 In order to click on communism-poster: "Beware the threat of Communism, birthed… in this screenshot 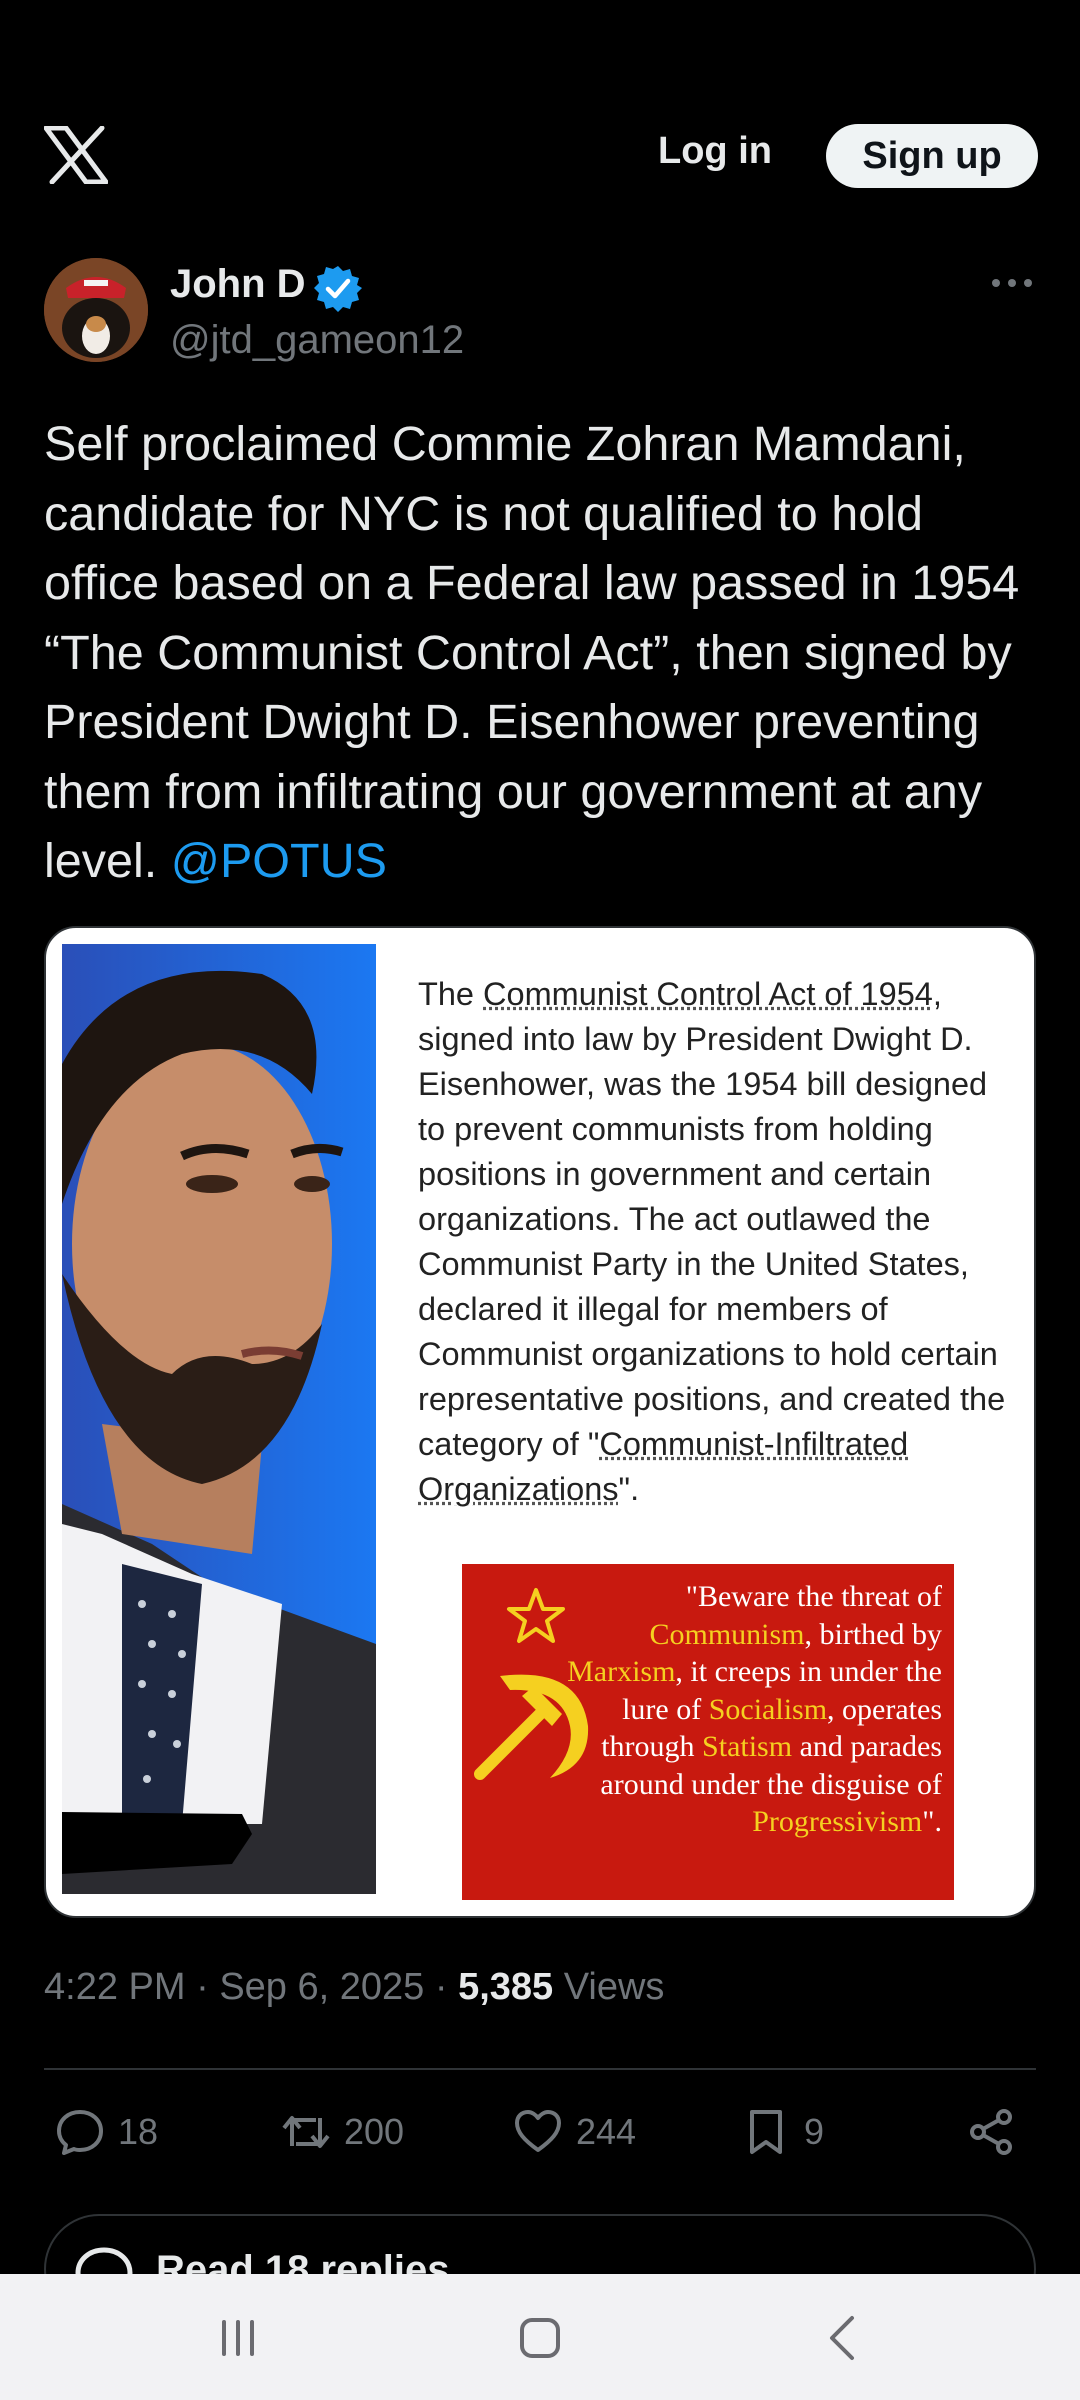, I will do `click(708, 1732)`.